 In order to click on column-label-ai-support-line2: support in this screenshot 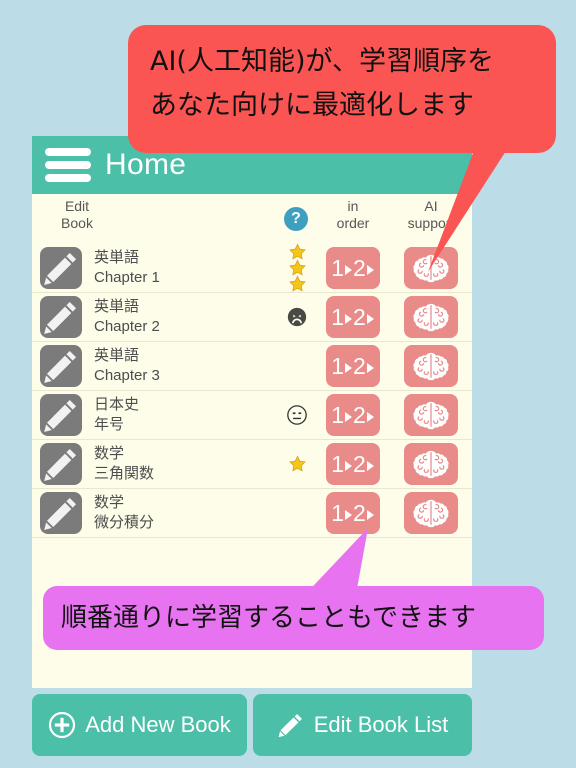, I will do `click(431, 223)`.